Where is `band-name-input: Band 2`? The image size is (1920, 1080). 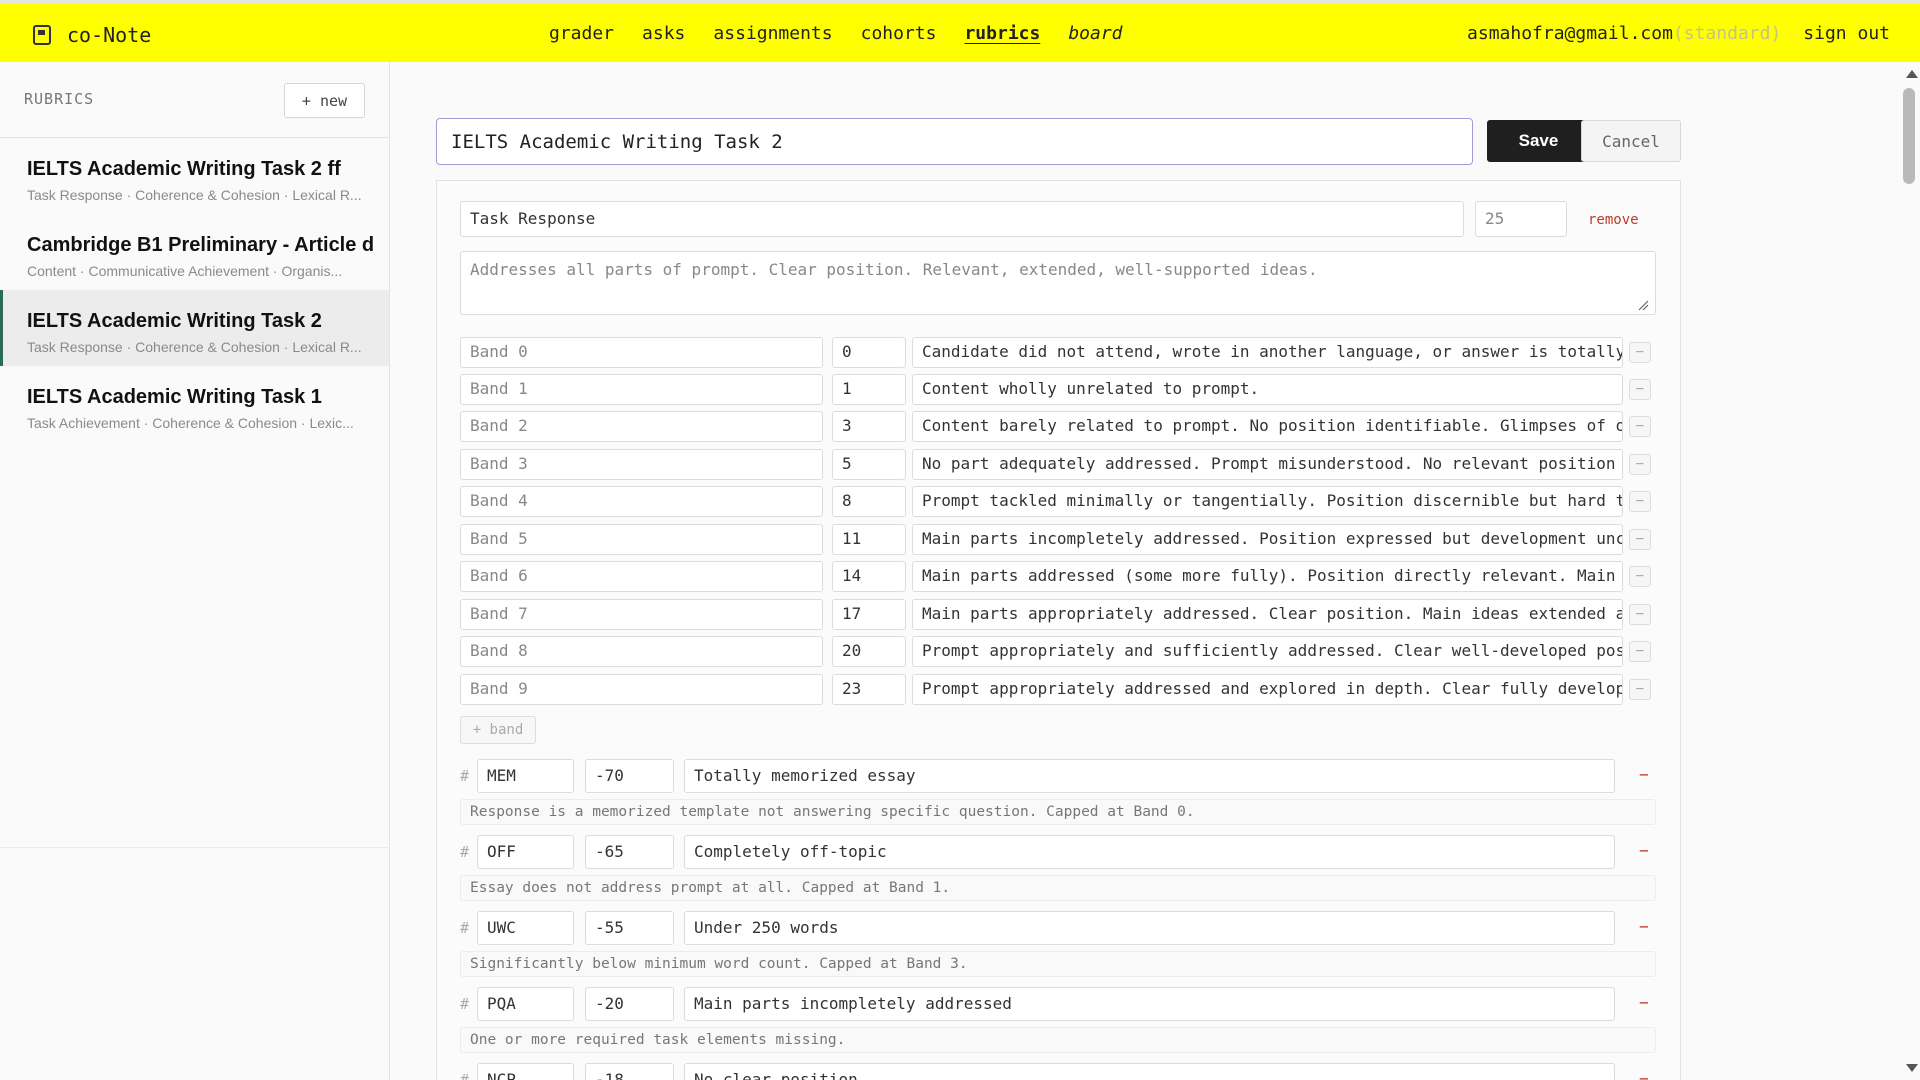
band-name-input: Band 2 is located at coordinates (641, 426).